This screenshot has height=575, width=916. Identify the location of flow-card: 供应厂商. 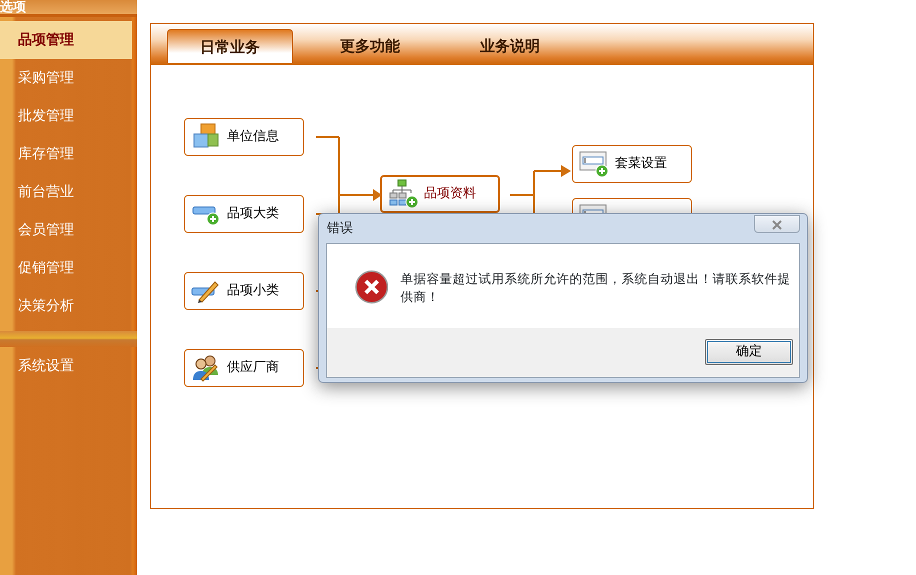
(244, 368).